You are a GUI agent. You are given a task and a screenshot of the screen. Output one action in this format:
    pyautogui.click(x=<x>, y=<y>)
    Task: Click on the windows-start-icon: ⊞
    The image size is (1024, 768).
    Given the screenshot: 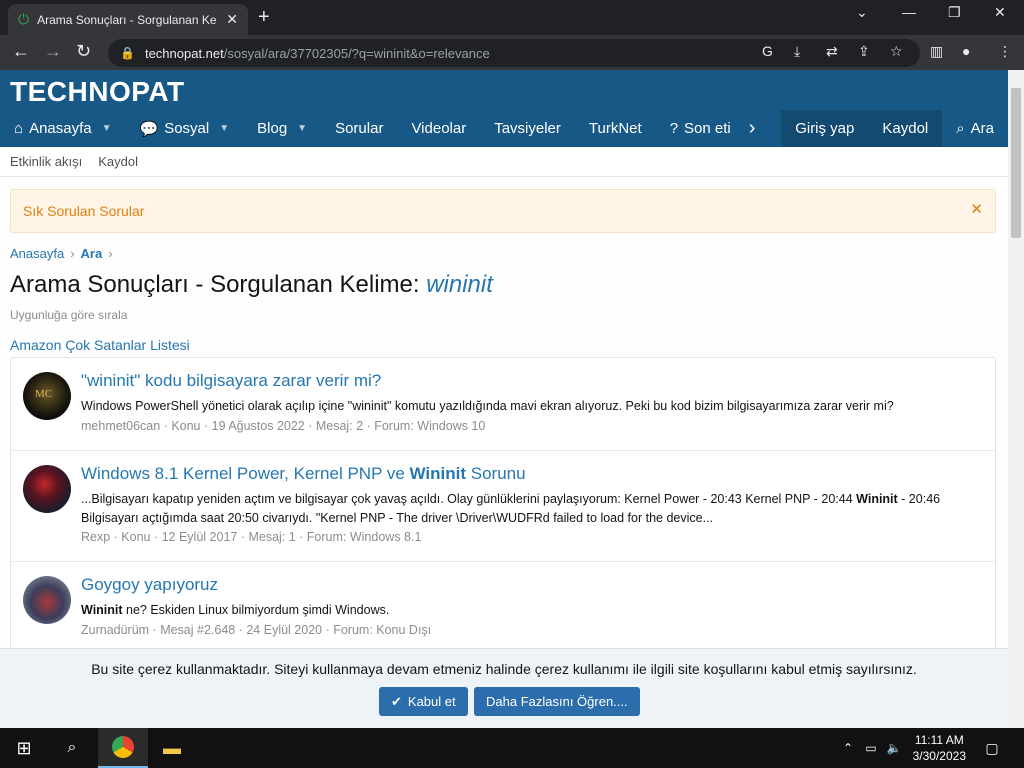 What is the action you would take?
    pyautogui.click(x=24, y=748)
    